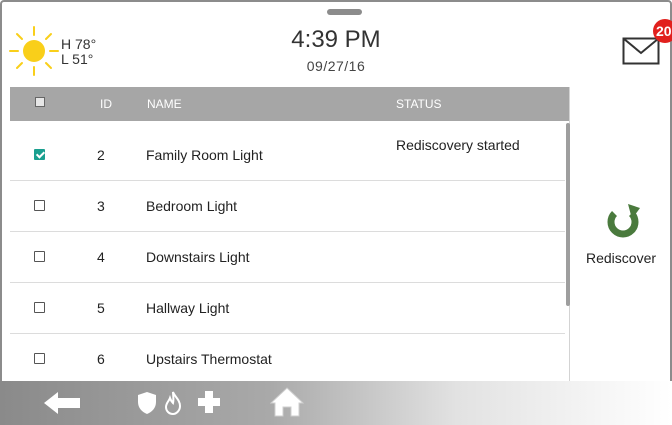 This screenshot has width=672, height=425. Describe the element at coordinates (101, 257) in the screenshot. I see `device-id: 4` at that location.